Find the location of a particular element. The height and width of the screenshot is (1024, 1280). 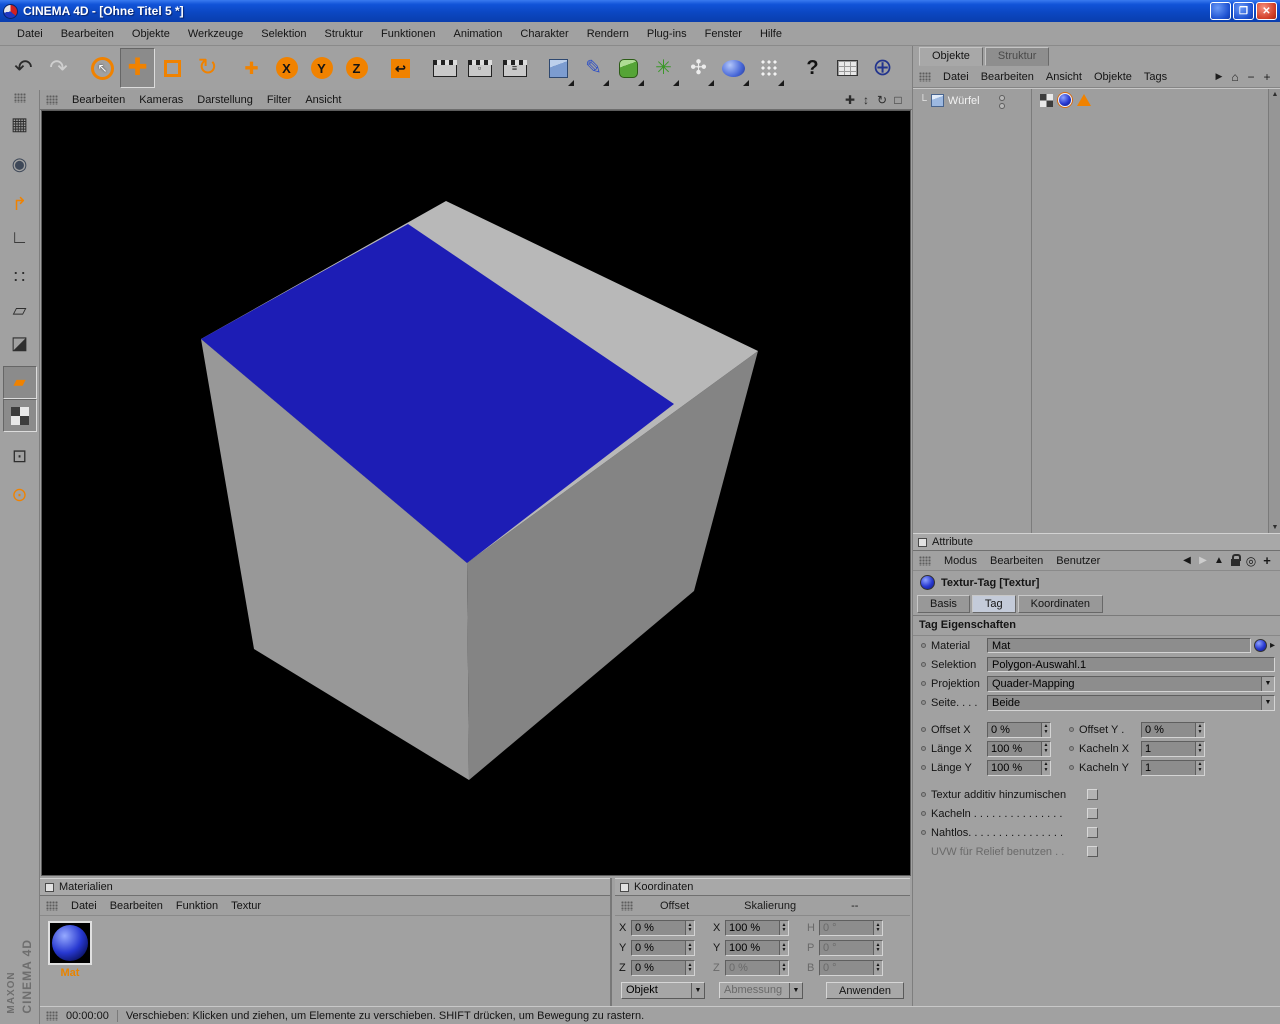

lock-x-axis-toggle: X is located at coordinates (286, 68).